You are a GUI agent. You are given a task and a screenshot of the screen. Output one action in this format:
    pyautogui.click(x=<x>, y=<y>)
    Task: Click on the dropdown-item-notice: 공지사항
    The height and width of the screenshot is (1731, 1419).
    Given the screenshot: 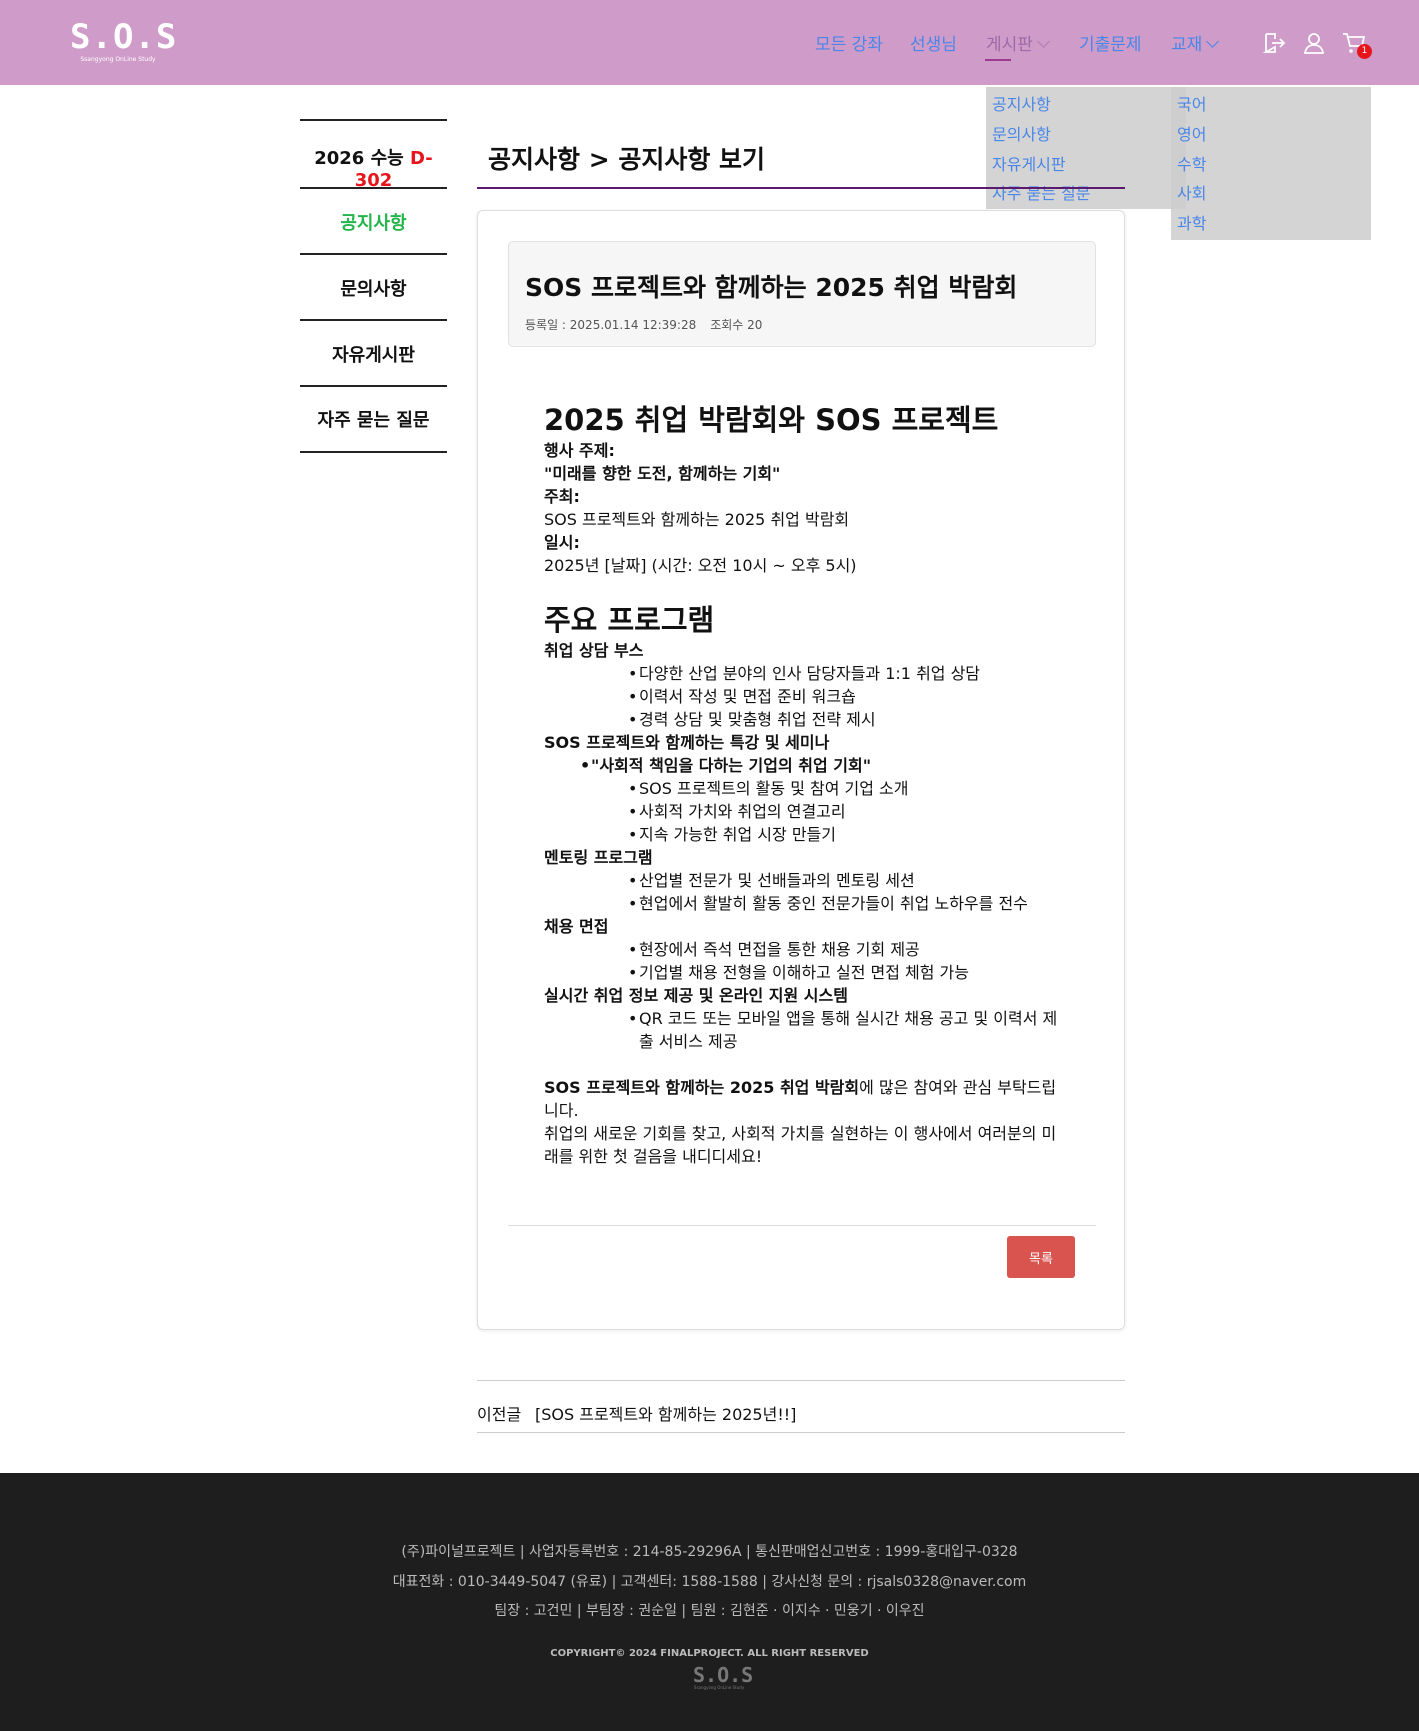 What is the action you would take?
    pyautogui.click(x=1021, y=103)
    